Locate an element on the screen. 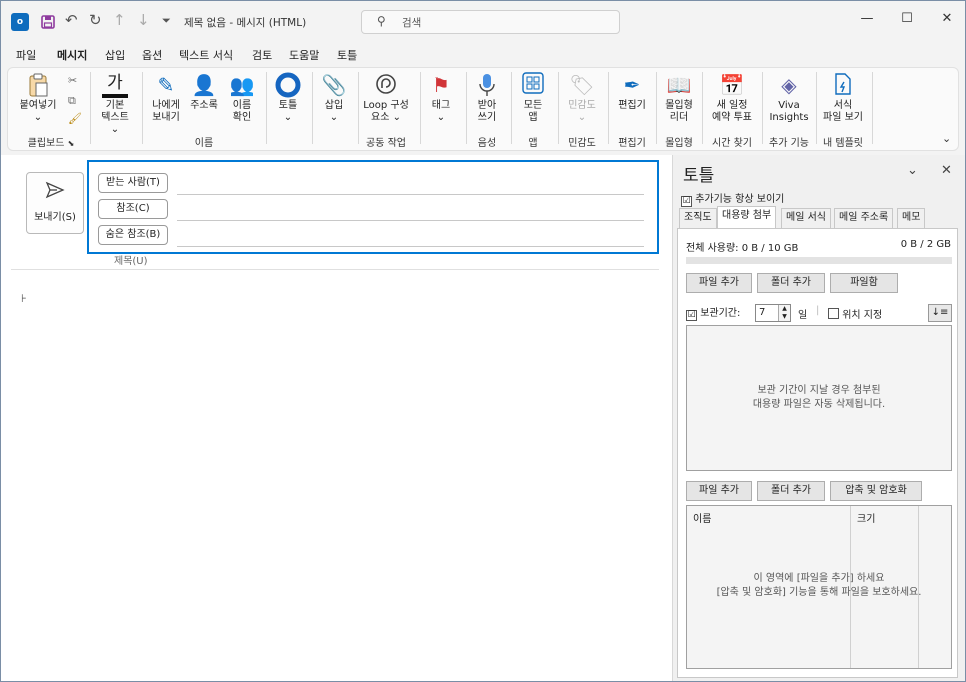  totle-button: 토틀 ⌄ is located at coordinates (288, 98).